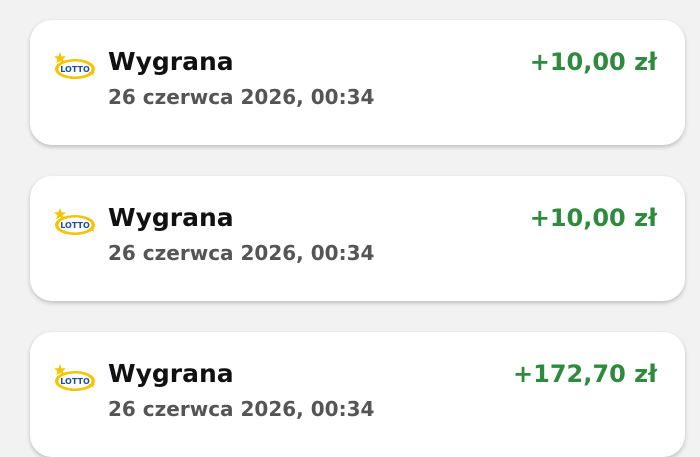 This screenshot has width=700, height=457. What do you see at coordinates (585, 374) in the screenshot?
I see `transaction-amount: +172,70 zł` at bounding box center [585, 374].